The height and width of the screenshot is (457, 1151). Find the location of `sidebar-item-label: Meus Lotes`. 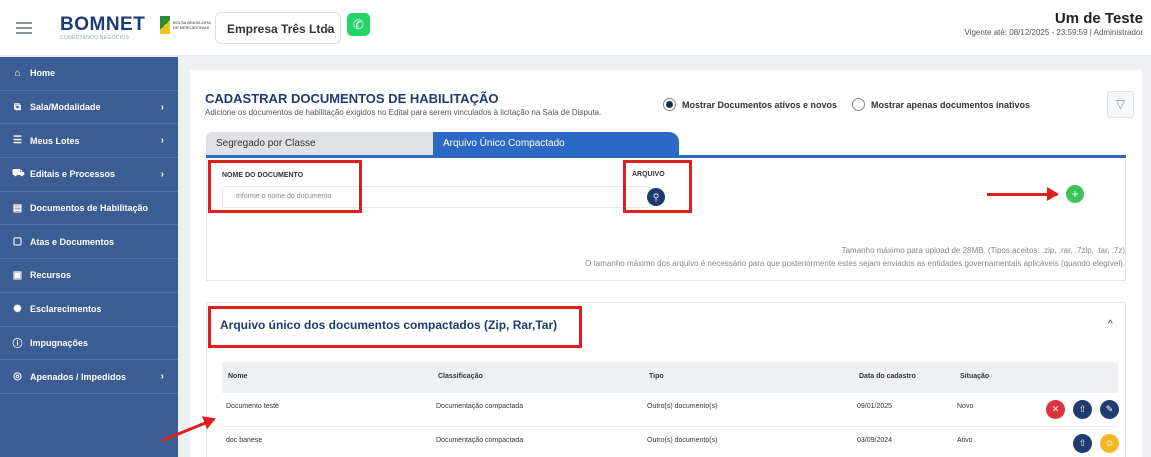

sidebar-item-label: Meus Lotes is located at coordinates (55, 140).